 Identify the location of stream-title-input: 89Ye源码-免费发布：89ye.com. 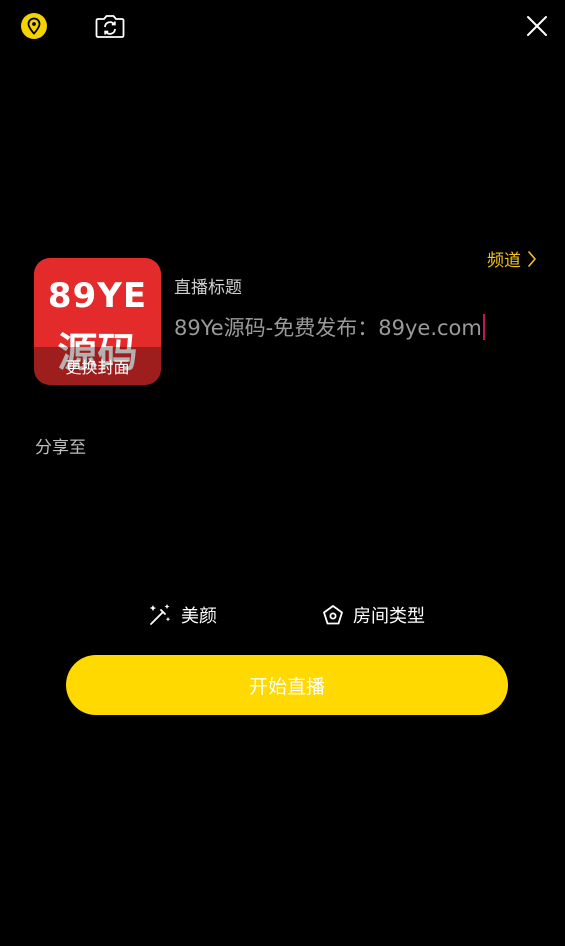
(350, 327).